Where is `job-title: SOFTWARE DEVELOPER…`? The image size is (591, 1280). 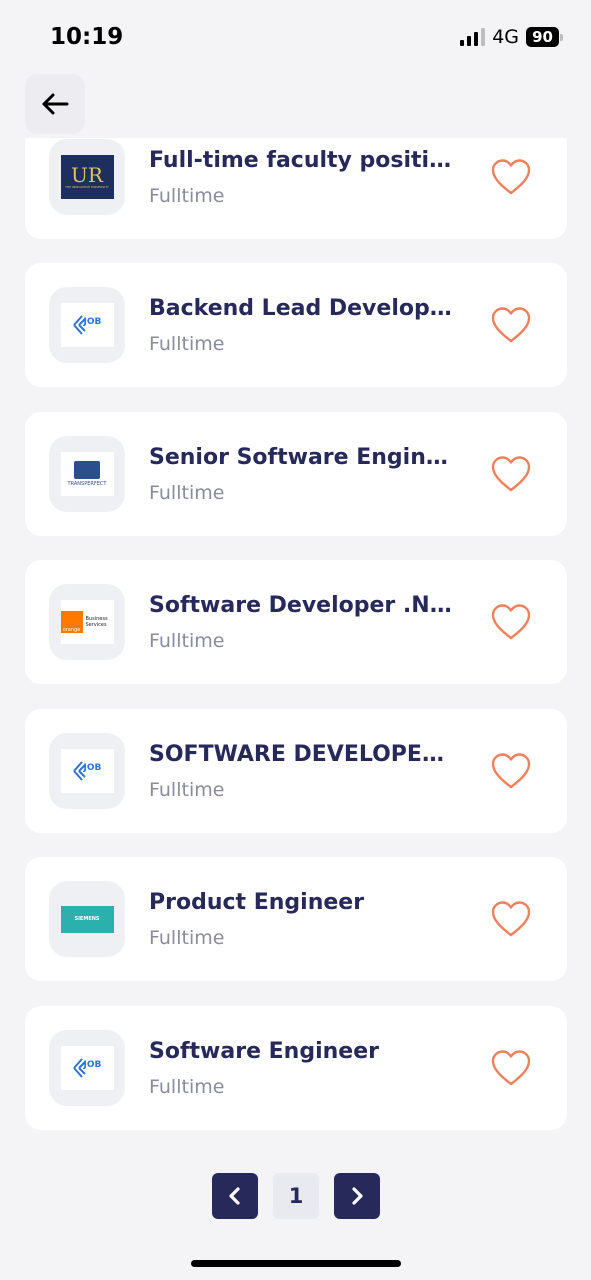
job-title: SOFTWARE DEVELOPER… is located at coordinates (301, 754).